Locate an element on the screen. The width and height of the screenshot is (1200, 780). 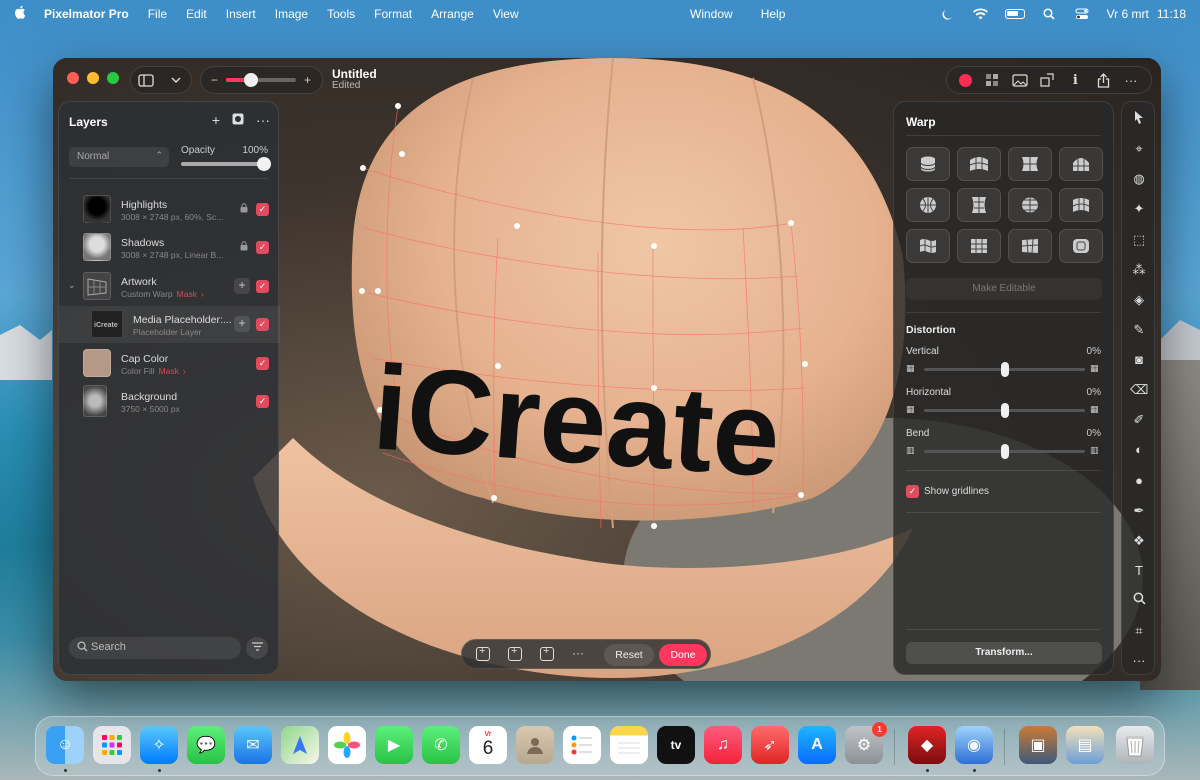
mask-icon is located at coordinates (238, 120).